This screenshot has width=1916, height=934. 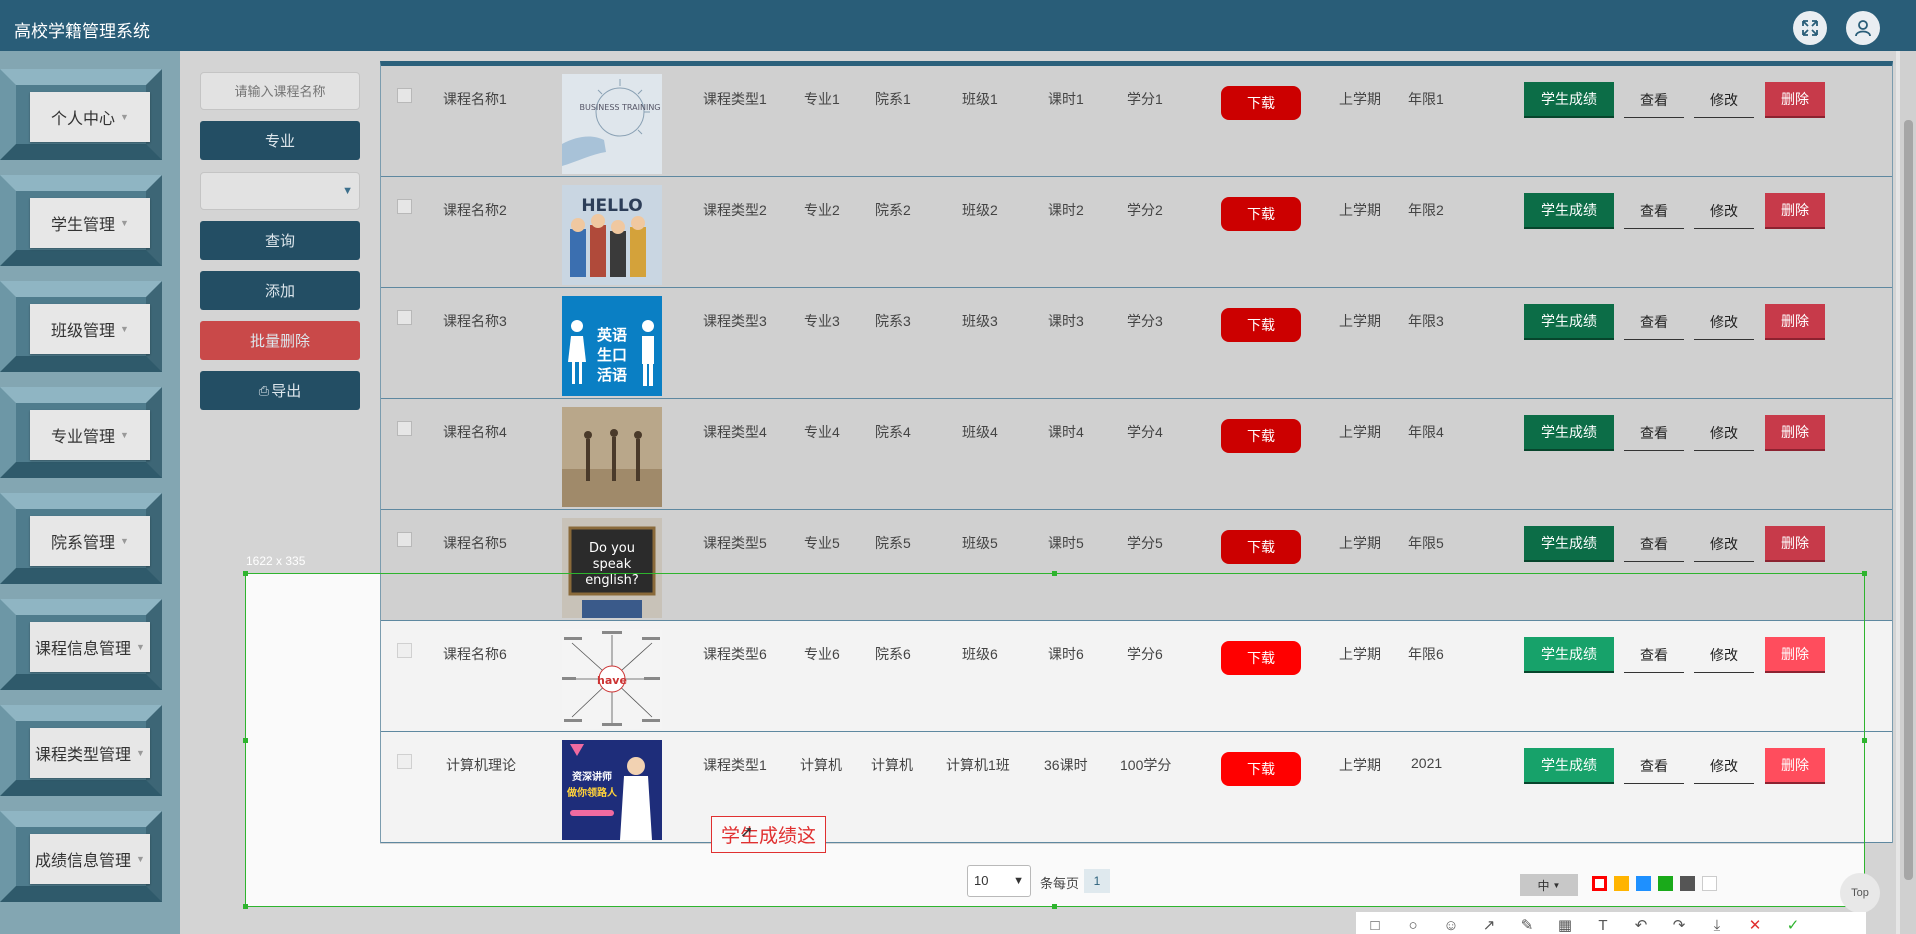 What do you see at coordinates (1717, 925) in the screenshot?
I see `download-icon: ⤓` at bounding box center [1717, 925].